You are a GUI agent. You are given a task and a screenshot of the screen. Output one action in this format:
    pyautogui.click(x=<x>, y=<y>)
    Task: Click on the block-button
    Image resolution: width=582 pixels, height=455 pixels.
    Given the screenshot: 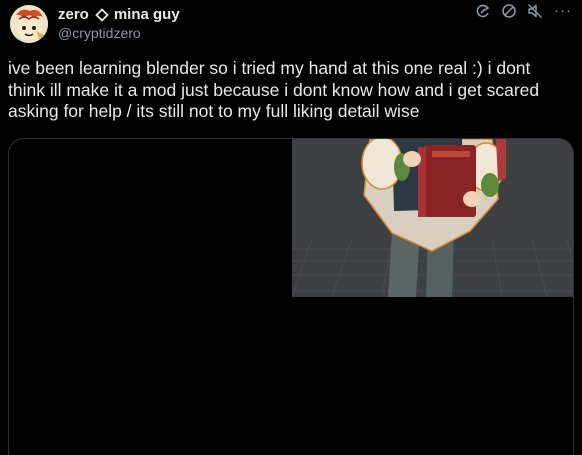 What is the action you would take?
    pyautogui.click(x=509, y=13)
    